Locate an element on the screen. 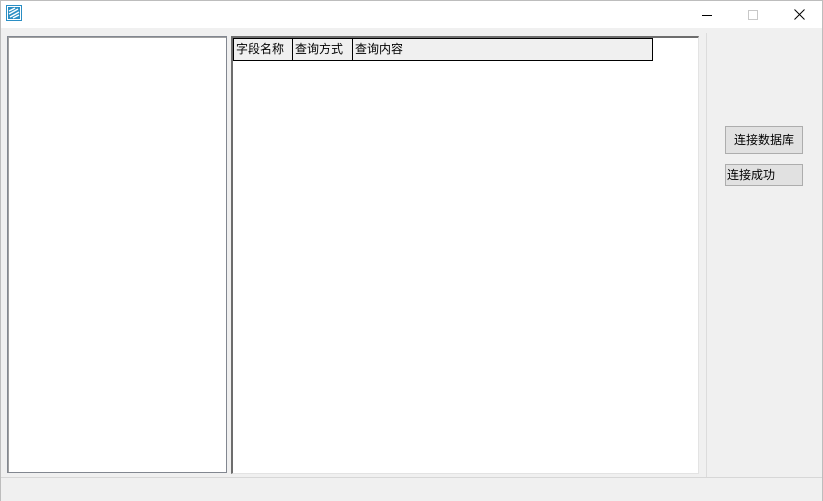 This screenshot has height=501, width=823. maximize-button is located at coordinates (753, 14).